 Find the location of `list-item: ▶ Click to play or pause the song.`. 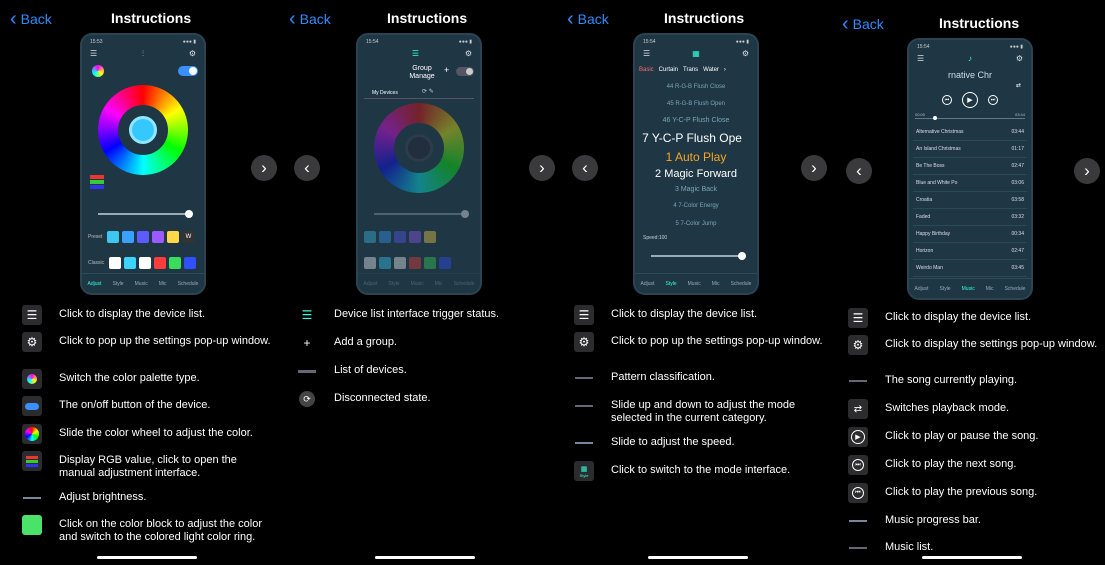

list-item: ▶ Click to play or pause the song. is located at coordinates (975, 441).